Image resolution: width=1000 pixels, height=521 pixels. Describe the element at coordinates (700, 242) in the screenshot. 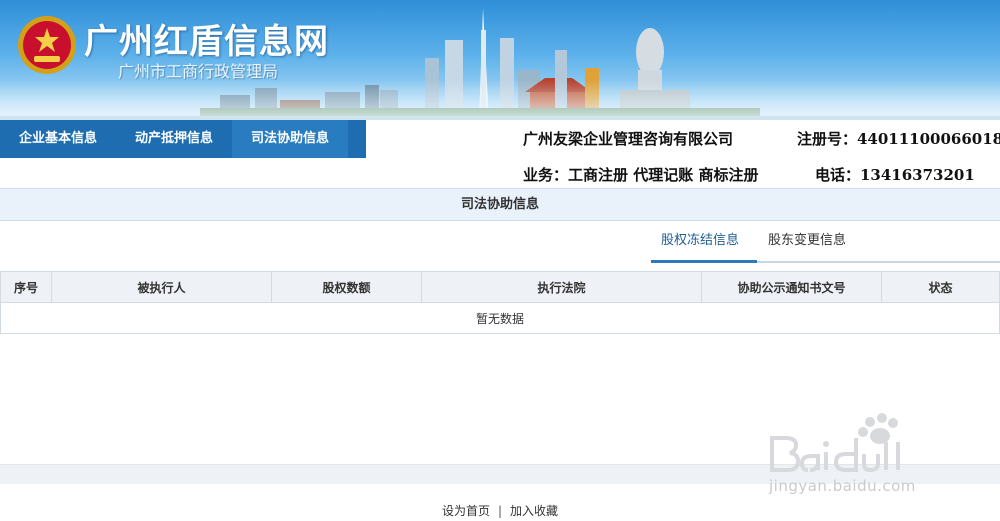

I see `tab-equity-freeze: 股权冻结信息` at that location.